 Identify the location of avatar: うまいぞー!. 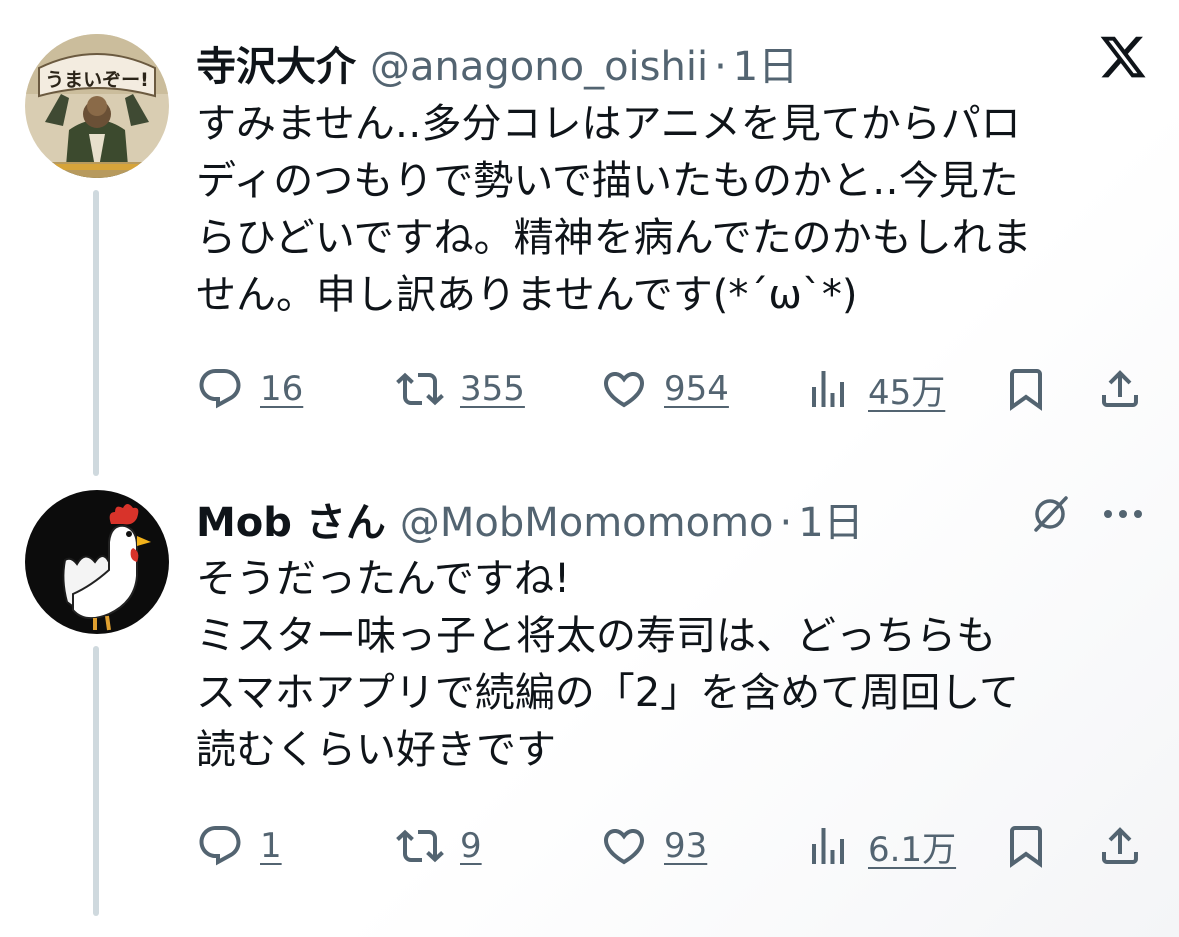
(97, 106).